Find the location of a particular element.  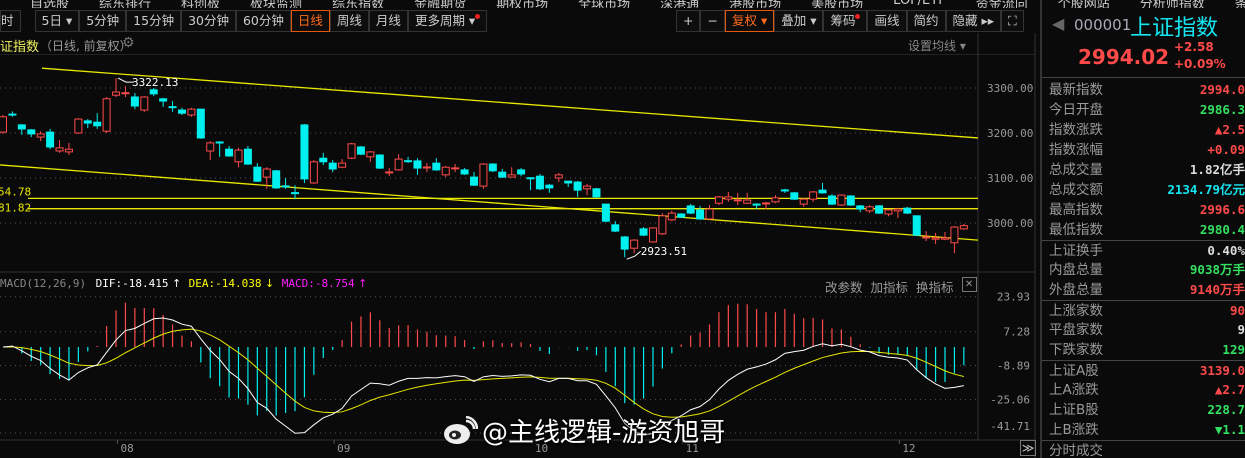

quote-value: 2994.0 is located at coordinates (1222, 89).